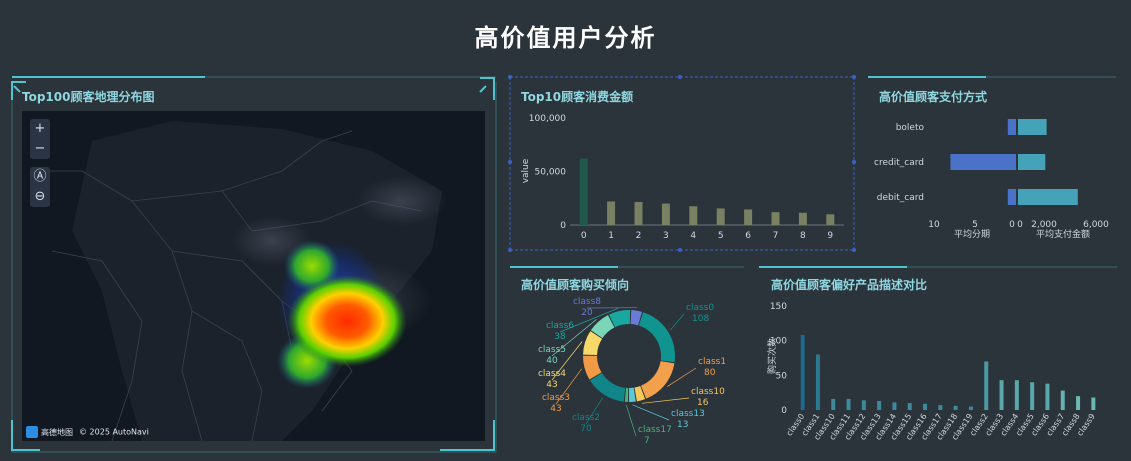 The image size is (1131, 461). I want to click on pie-label-name: class1, so click(712, 362).